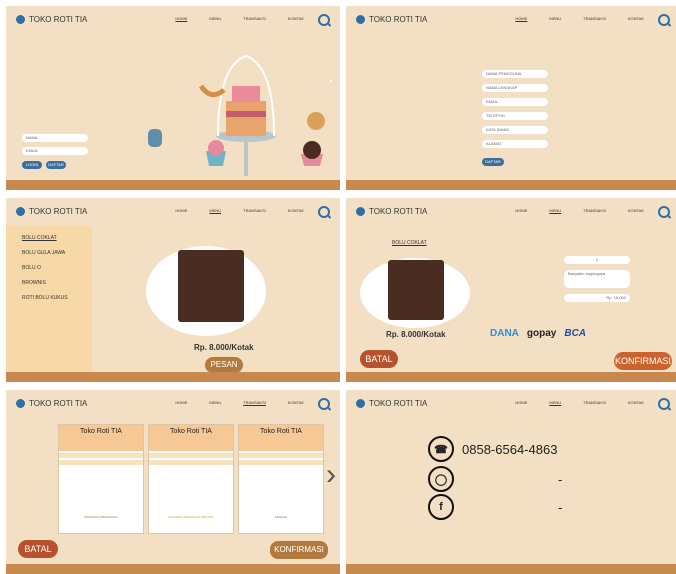  I want to click on fullname-input: NAMA LENGKAP, so click(515, 88).